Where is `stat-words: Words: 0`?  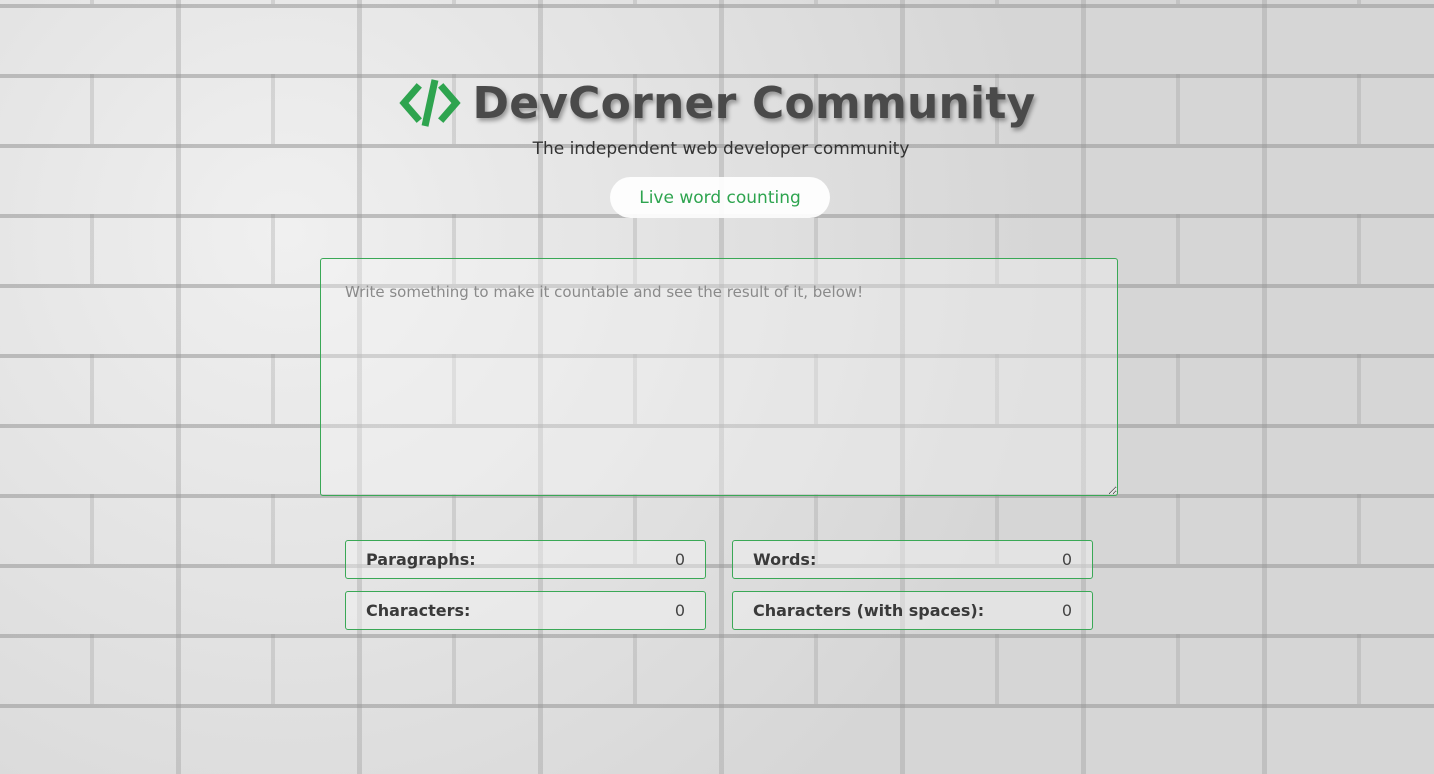
stat-words: Words: 0 is located at coordinates (912, 559).